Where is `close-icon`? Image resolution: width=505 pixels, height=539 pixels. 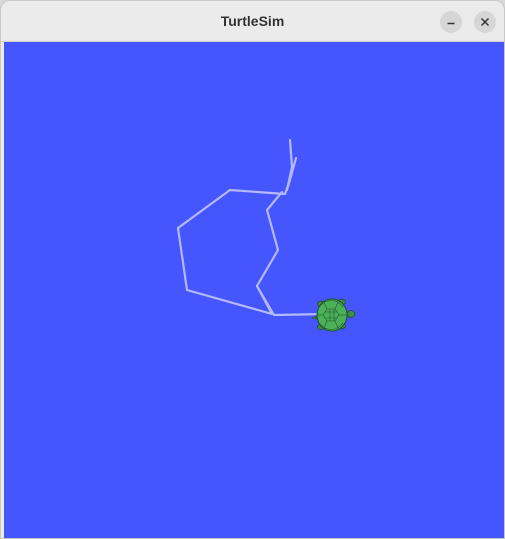
close-icon is located at coordinates (485, 22).